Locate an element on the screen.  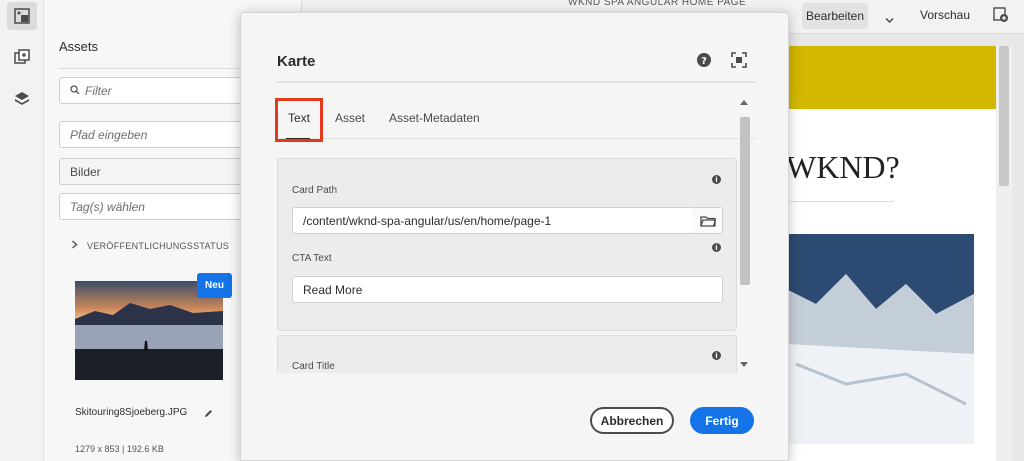
page-title: WKND SPA ANGULAR HOME PAGE is located at coordinates (657, 4).